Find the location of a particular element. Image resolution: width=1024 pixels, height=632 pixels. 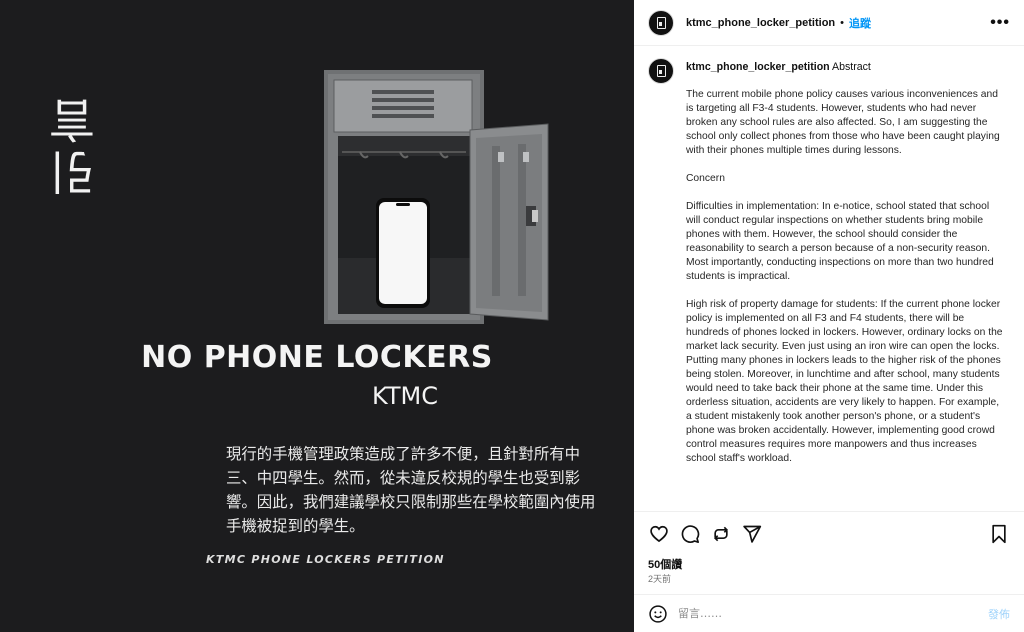

comment-icon is located at coordinates (690, 534).